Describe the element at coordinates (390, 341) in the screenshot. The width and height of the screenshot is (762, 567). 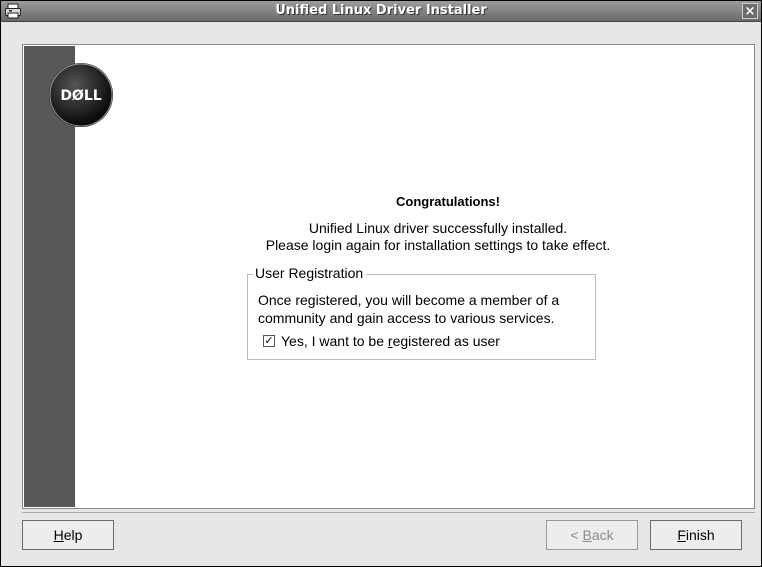
I see `register-checkbox-label: Yes, I want to be registered as user` at that location.